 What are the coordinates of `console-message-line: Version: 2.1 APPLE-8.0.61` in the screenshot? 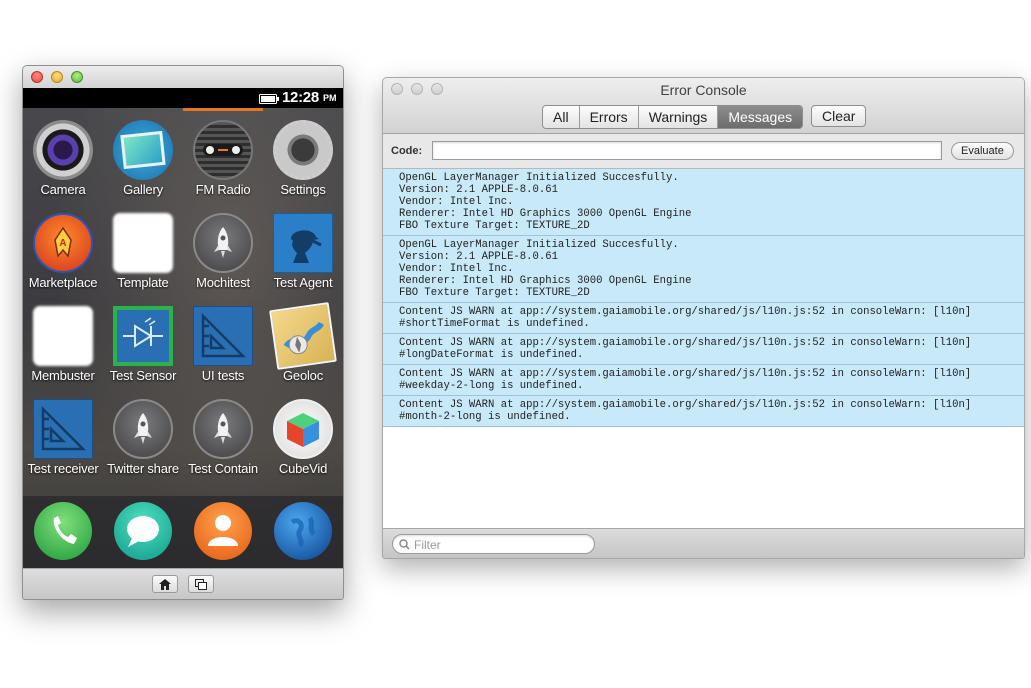 It's located at (478, 190).